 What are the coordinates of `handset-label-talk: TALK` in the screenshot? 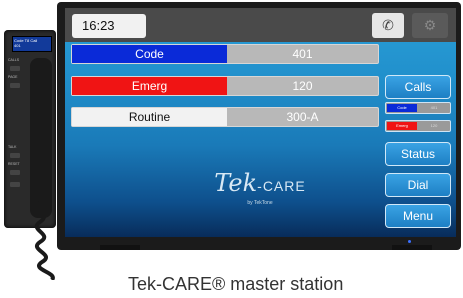 It's located at (12, 147).